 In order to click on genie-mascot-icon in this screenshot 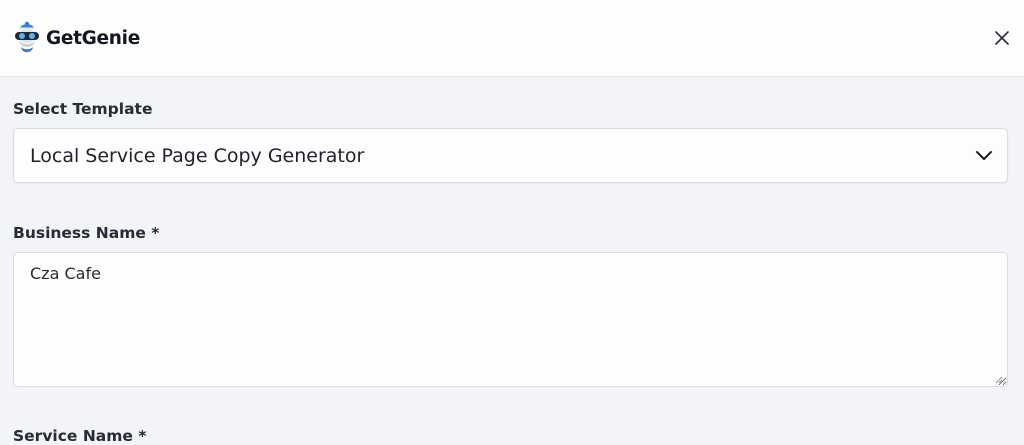, I will do `click(27, 37)`.